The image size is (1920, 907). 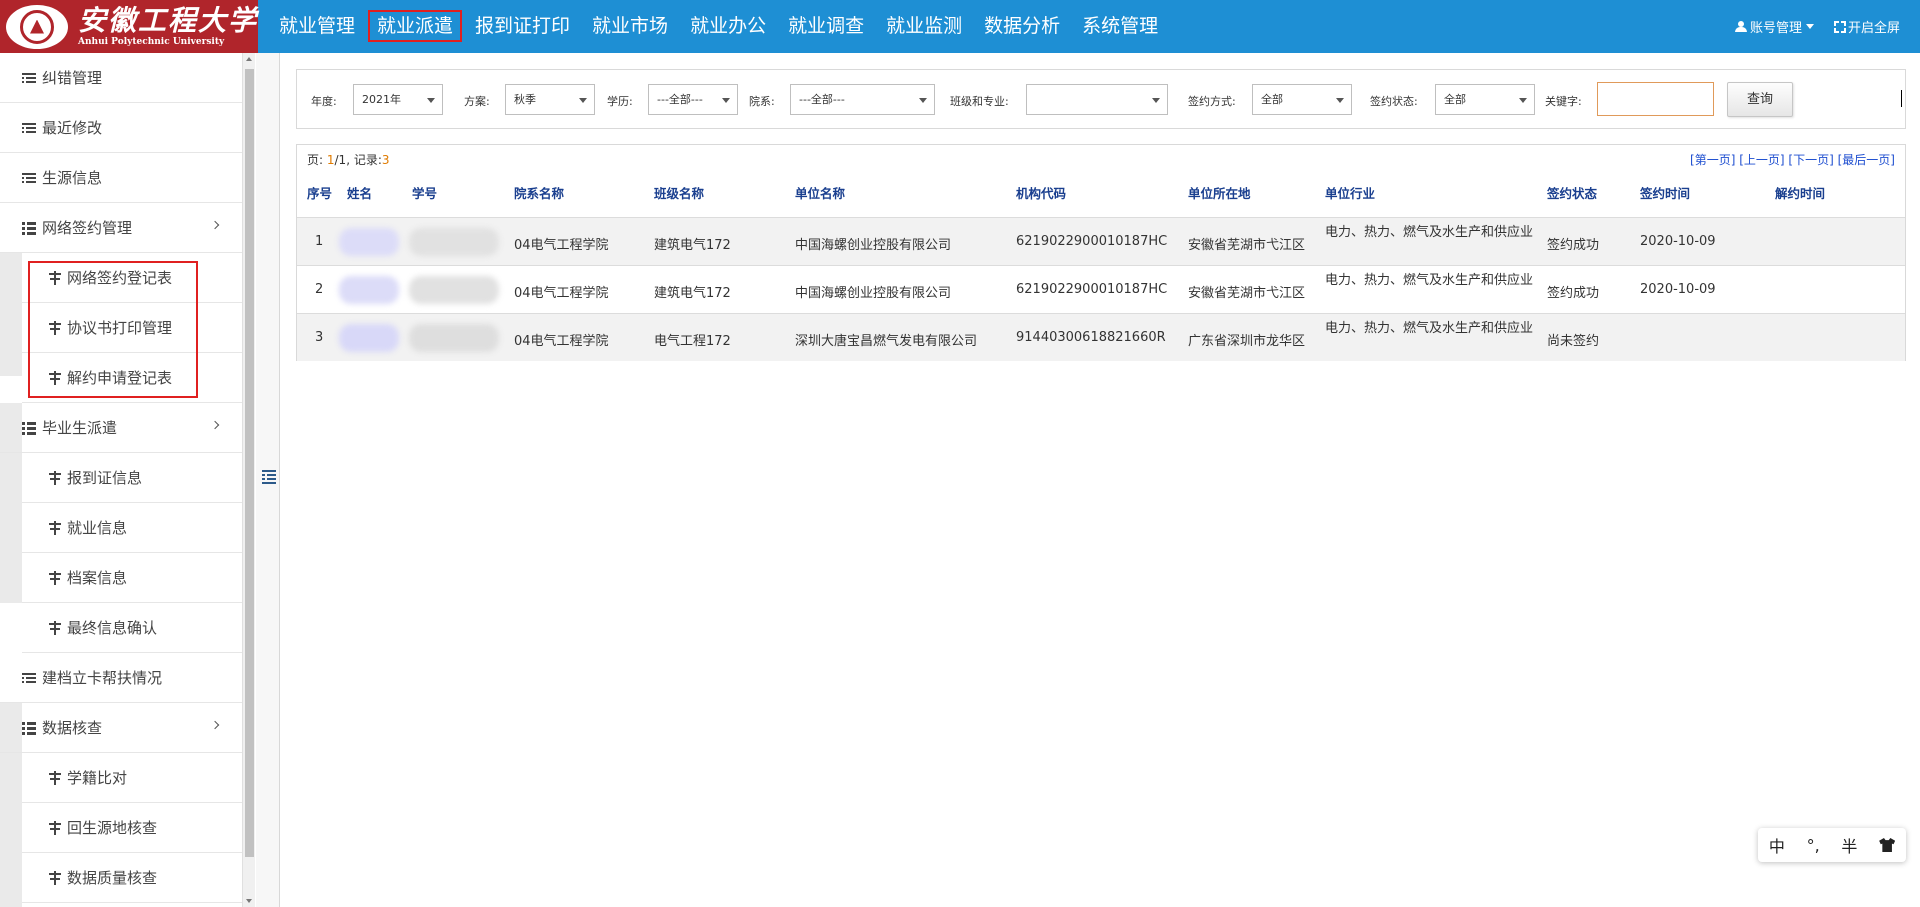 I want to click on education-select: ---全部---, so click(x=693, y=99).